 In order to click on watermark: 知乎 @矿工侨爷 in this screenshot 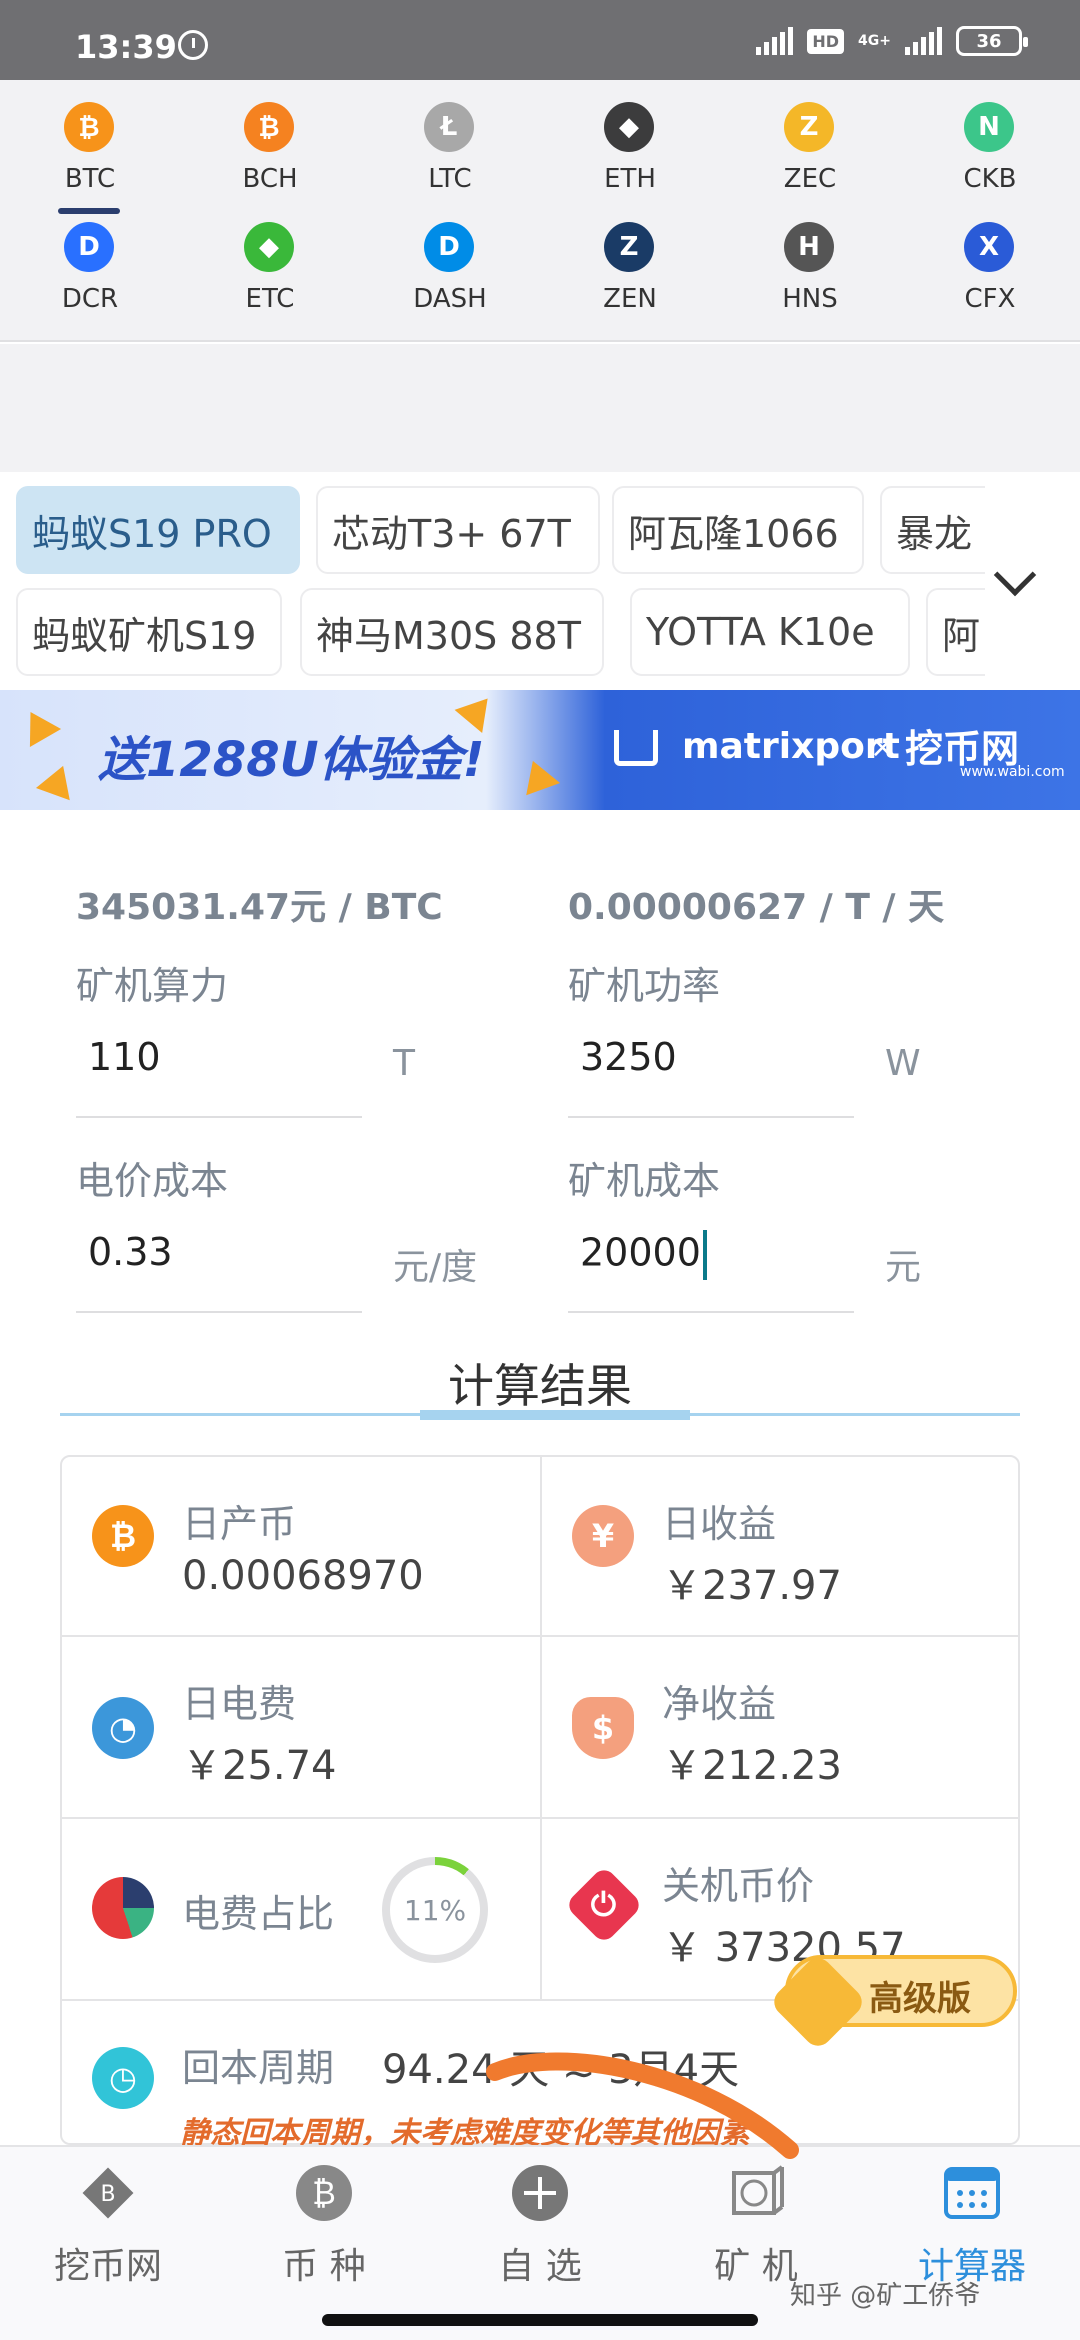, I will do `click(885, 2296)`.